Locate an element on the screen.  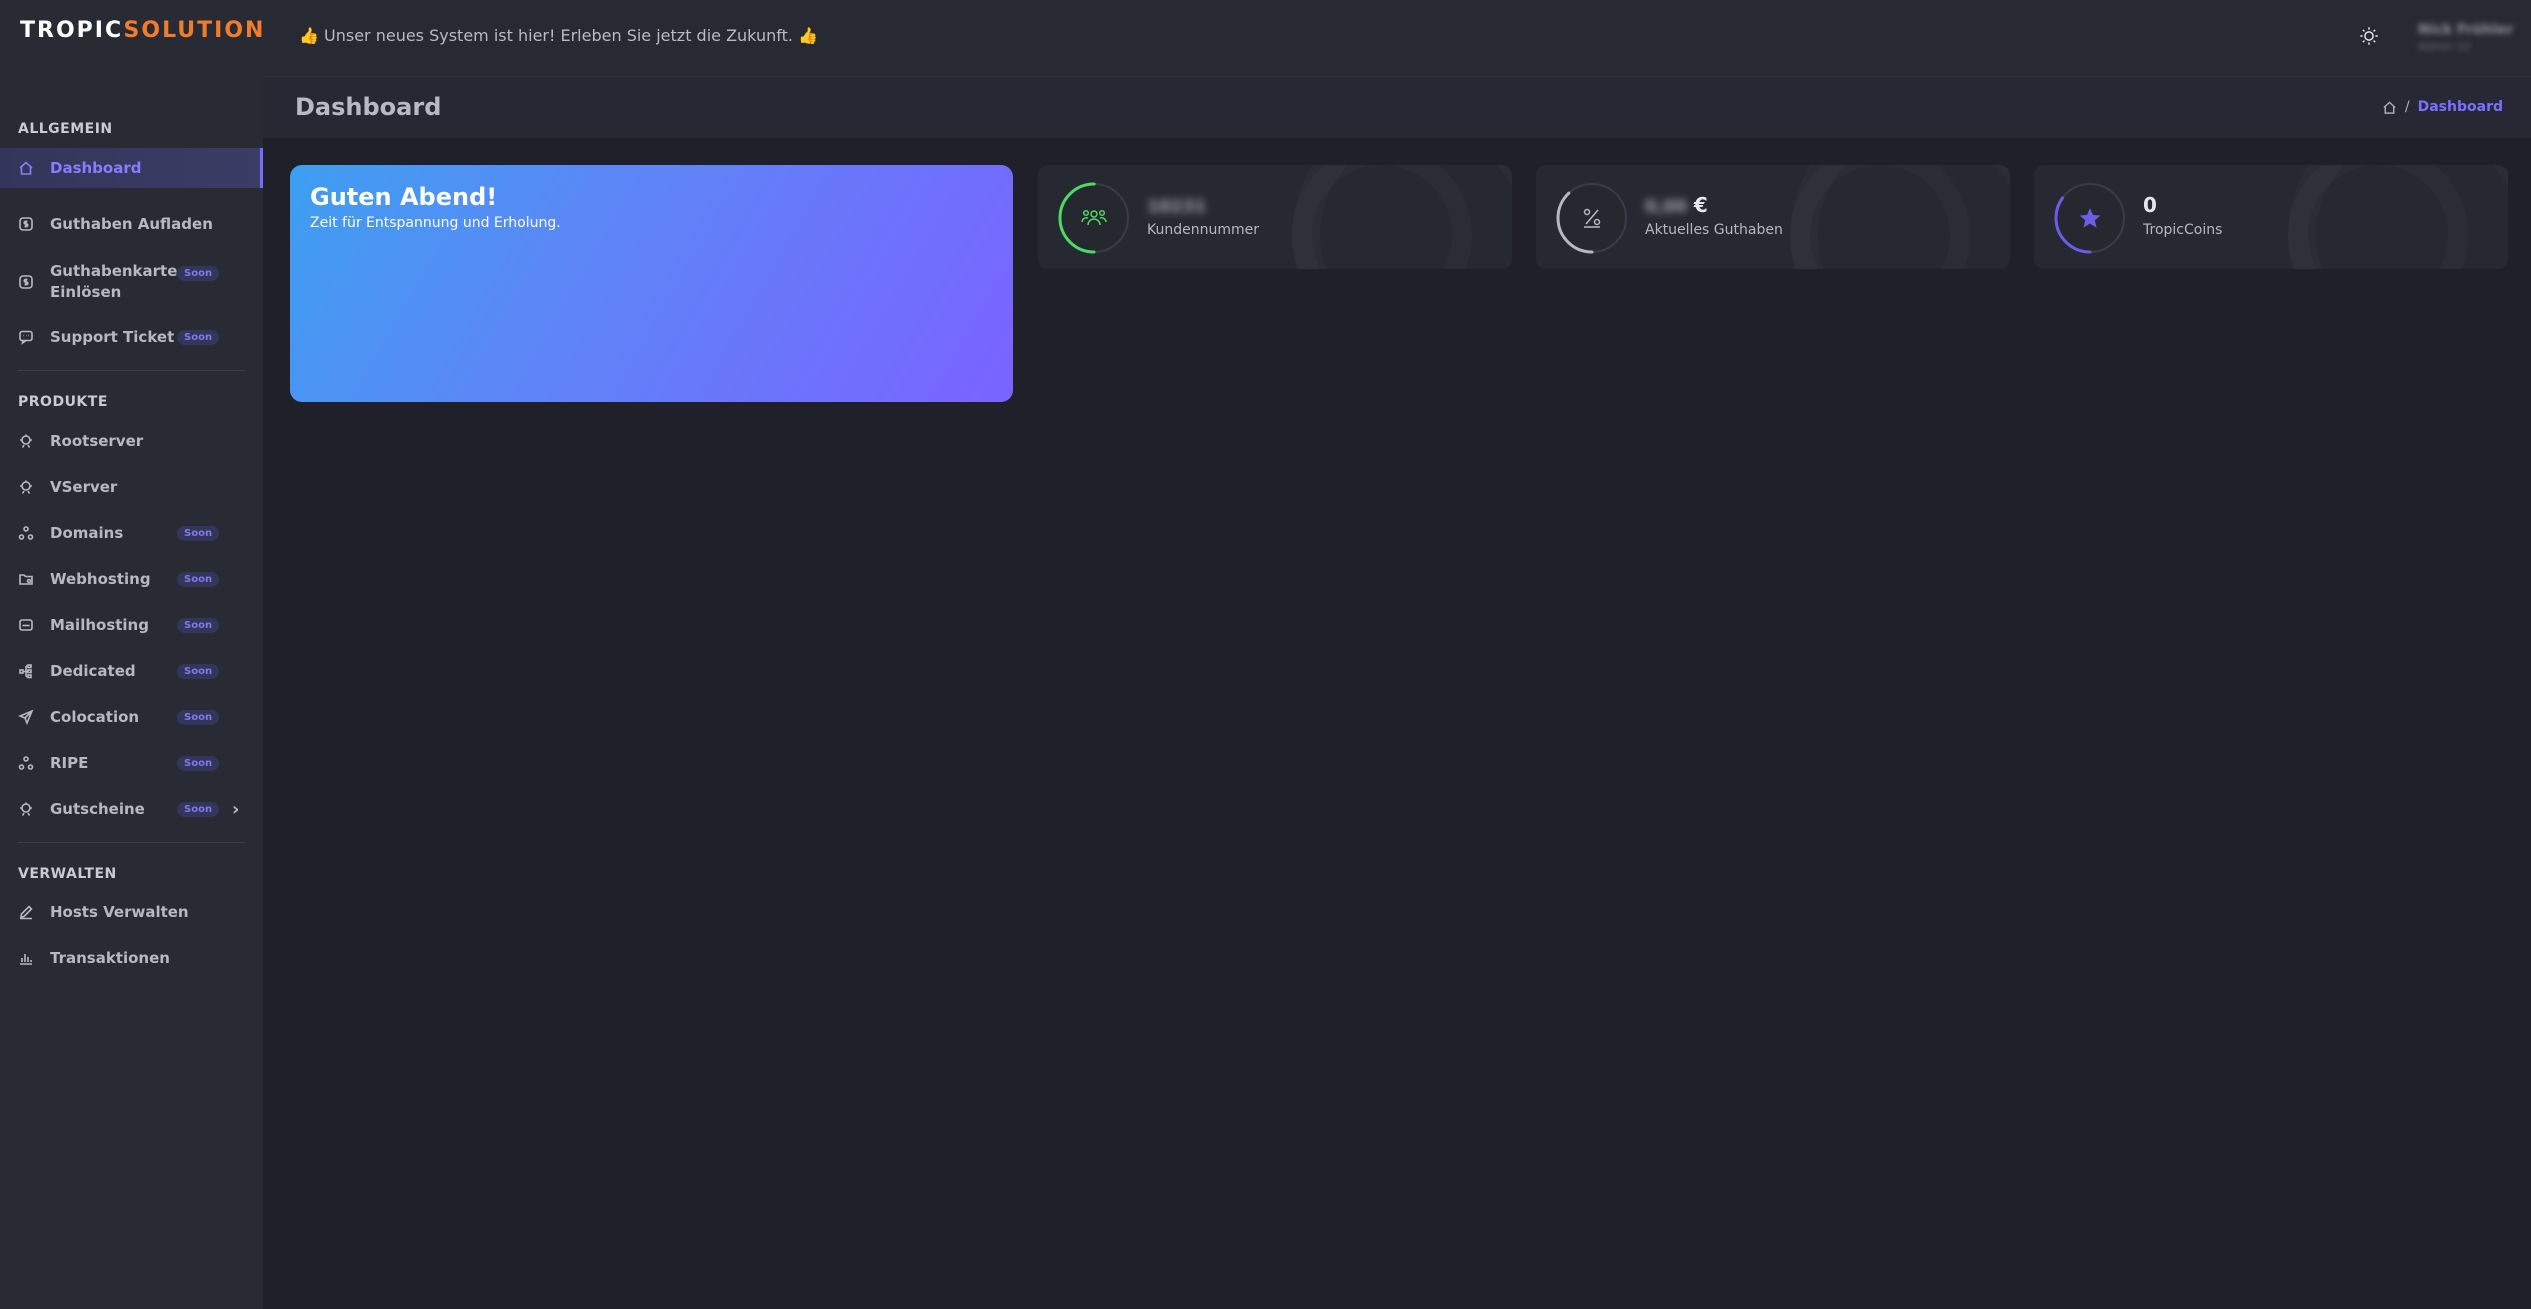
message-icon is located at coordinates (26, 337).